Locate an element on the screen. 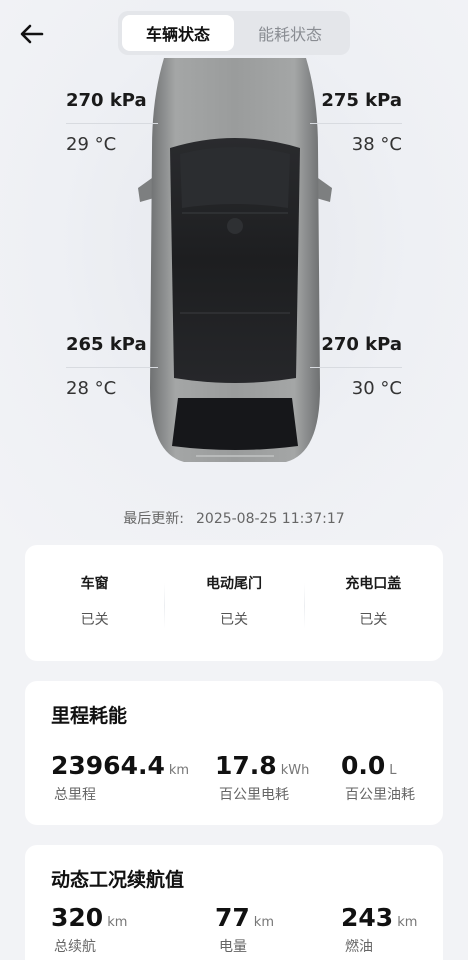 The width and height of the screenshot is (468, 960). metrics-row: 23964.4 km 总里程 17.8 kWh 百公里电耗 0.0 L 百公里油耗 is located at coordinates (234, 781).